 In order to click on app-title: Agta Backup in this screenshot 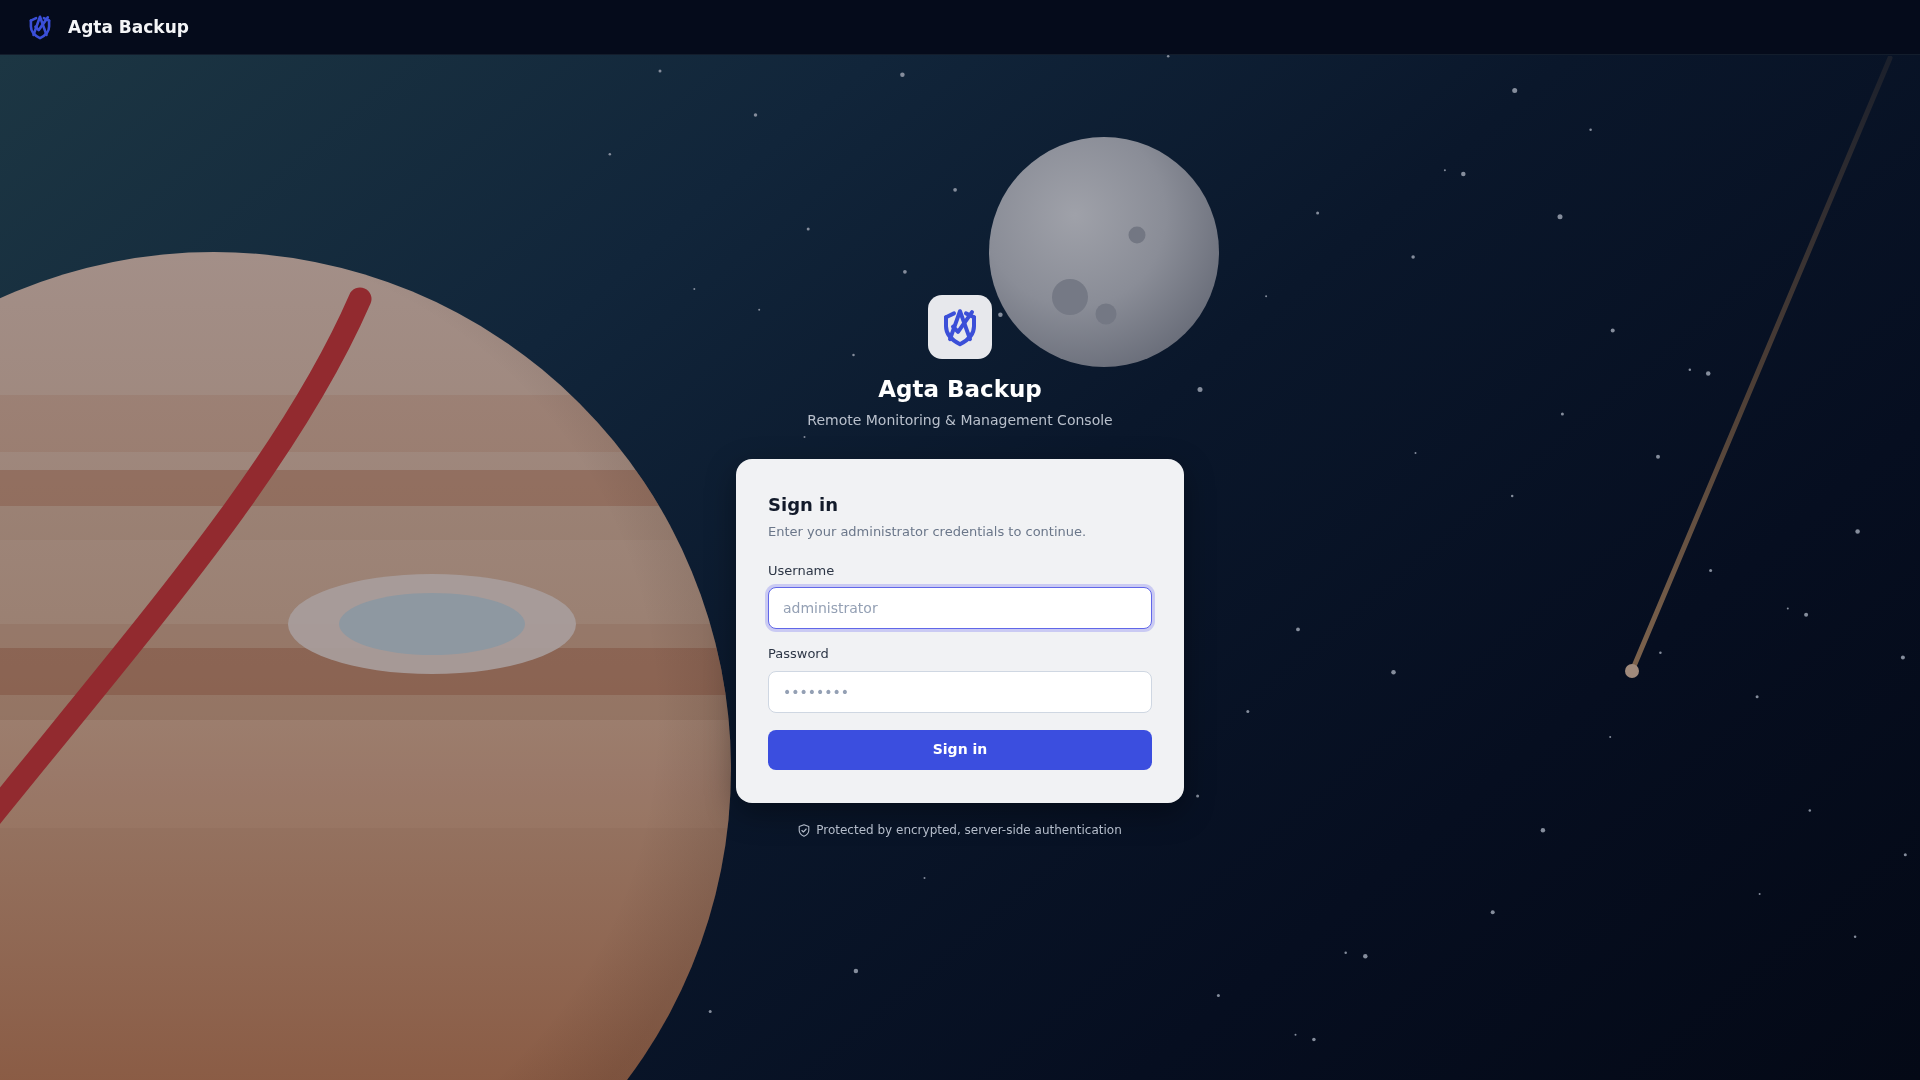, I will do `click(960, 390)`.